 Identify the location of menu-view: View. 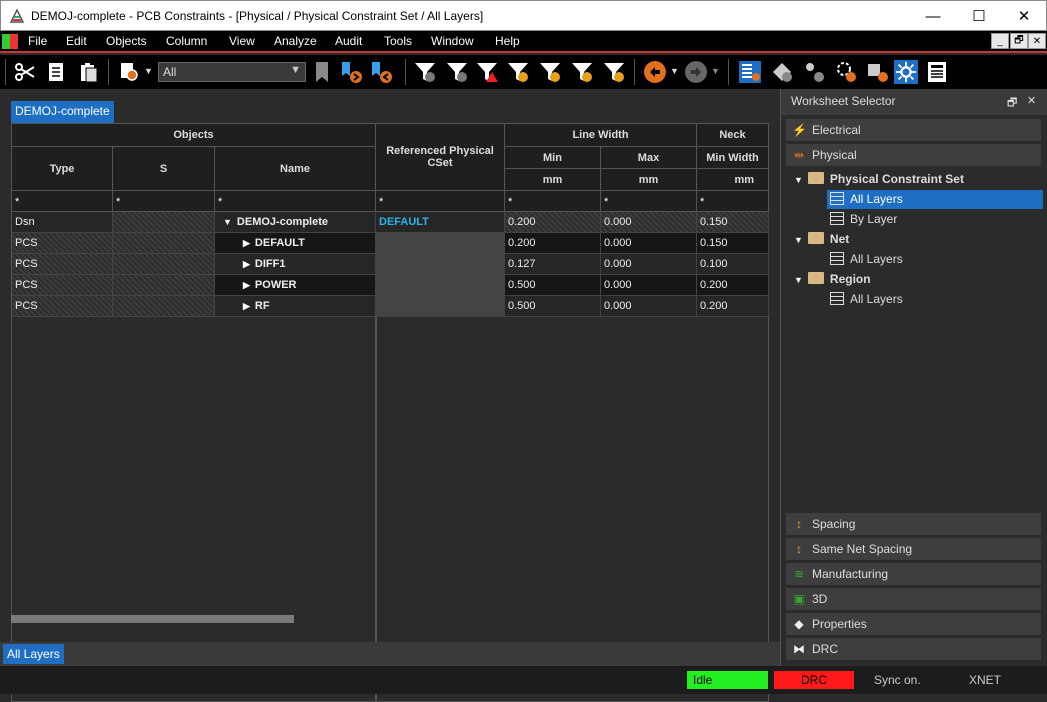
(242, 41).